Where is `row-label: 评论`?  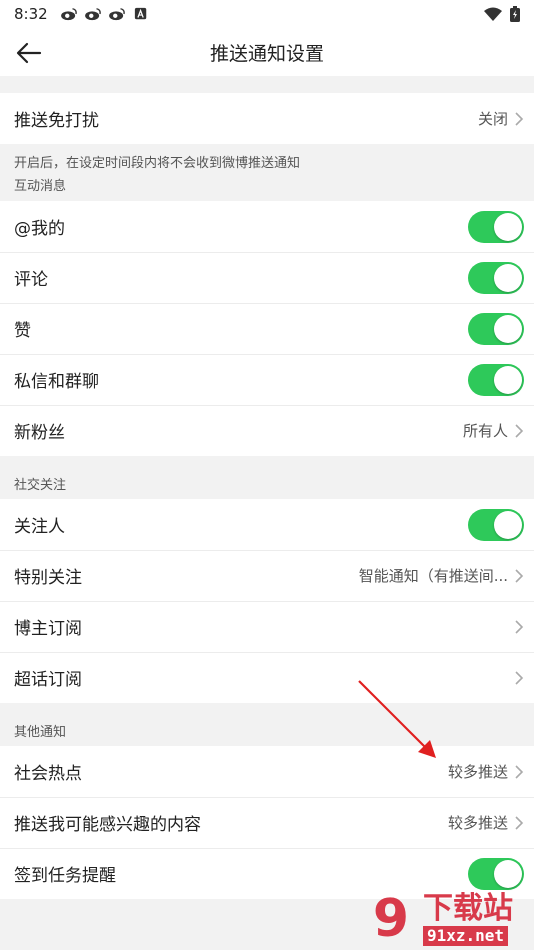
row-label: 评论 is located at coordinates (31, 280).